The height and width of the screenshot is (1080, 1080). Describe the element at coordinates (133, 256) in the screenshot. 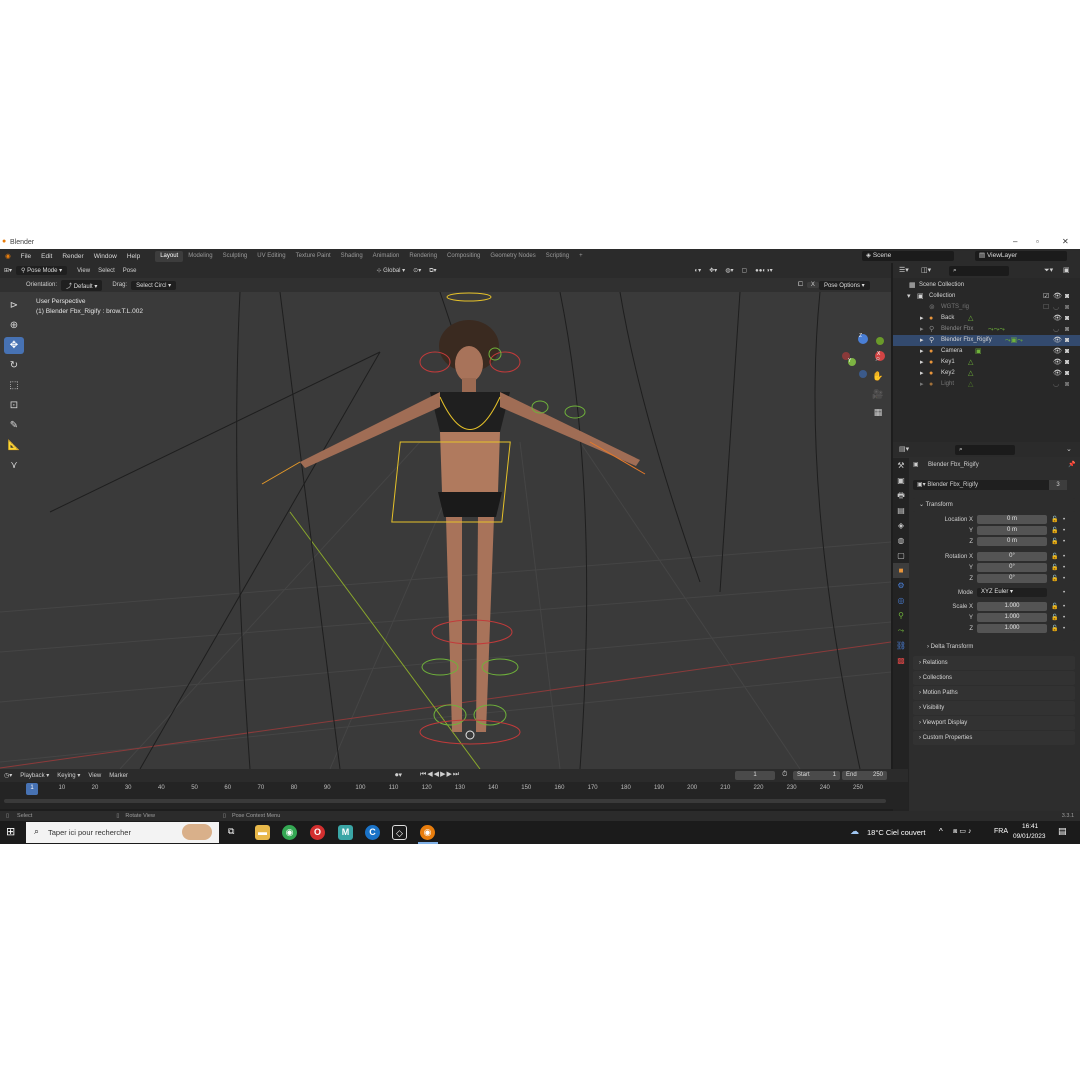

I see `menu-help: Help` at that location.